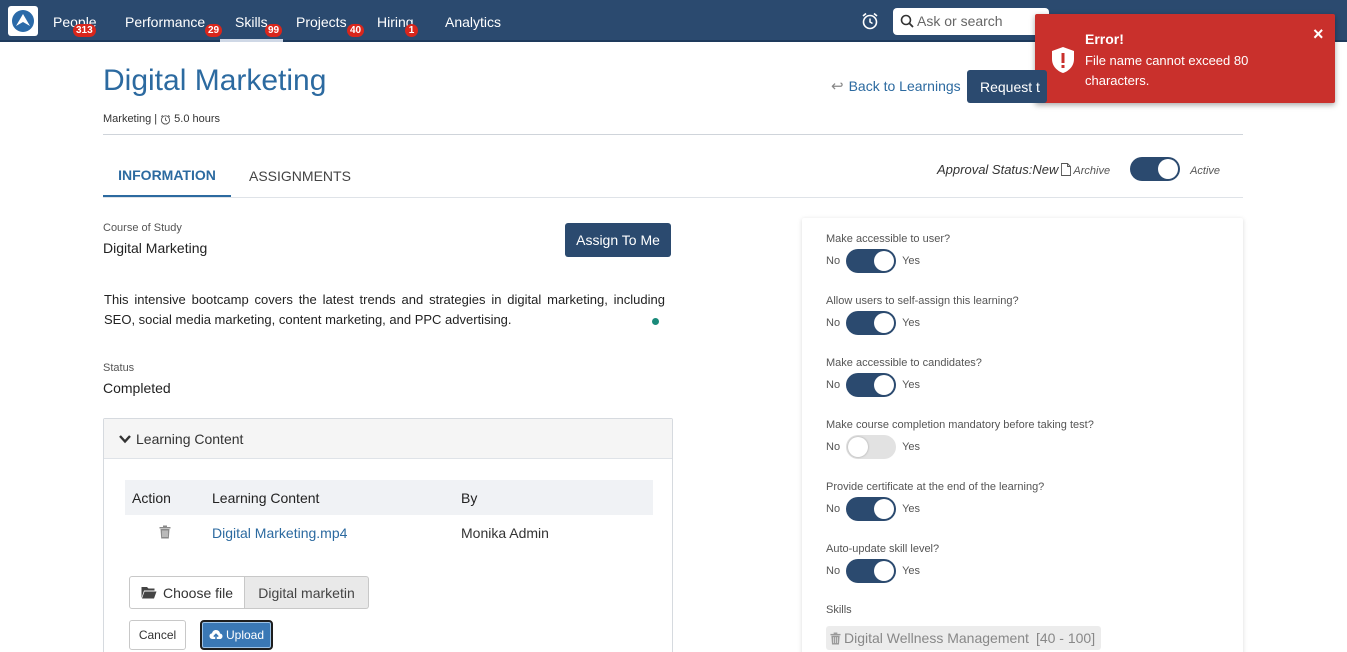  What do you see at coordinates (469, 497) in the screenshot?
I see `column-by: By` at bounding box center [469, 497].